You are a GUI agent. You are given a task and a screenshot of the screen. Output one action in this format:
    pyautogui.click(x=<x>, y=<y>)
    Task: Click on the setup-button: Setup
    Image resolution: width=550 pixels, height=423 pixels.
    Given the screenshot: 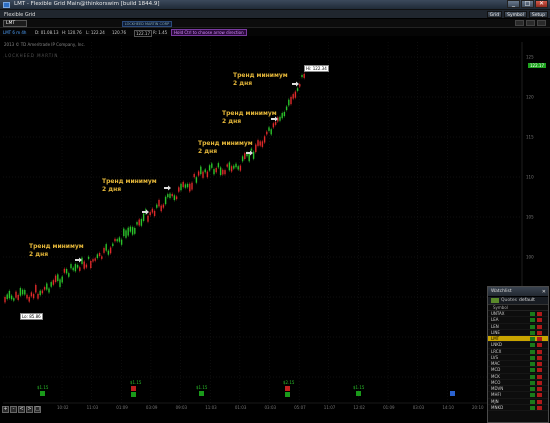 What is the action you would take?
    pyautogui.click(x=538, y=14)
    